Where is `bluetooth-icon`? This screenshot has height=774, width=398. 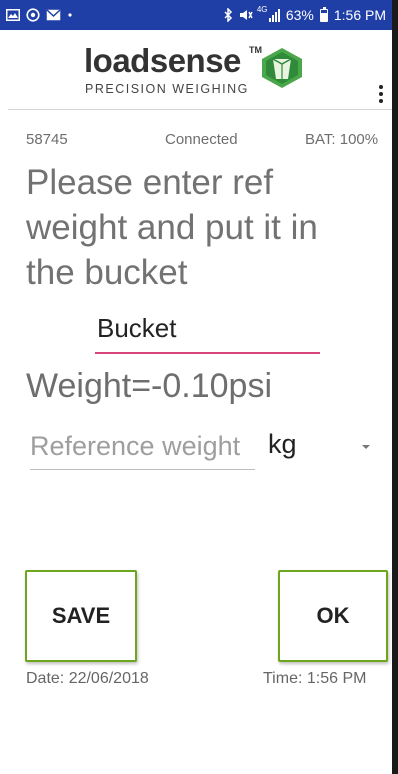
bluetooth-icon is located at coordinates (228, 15).